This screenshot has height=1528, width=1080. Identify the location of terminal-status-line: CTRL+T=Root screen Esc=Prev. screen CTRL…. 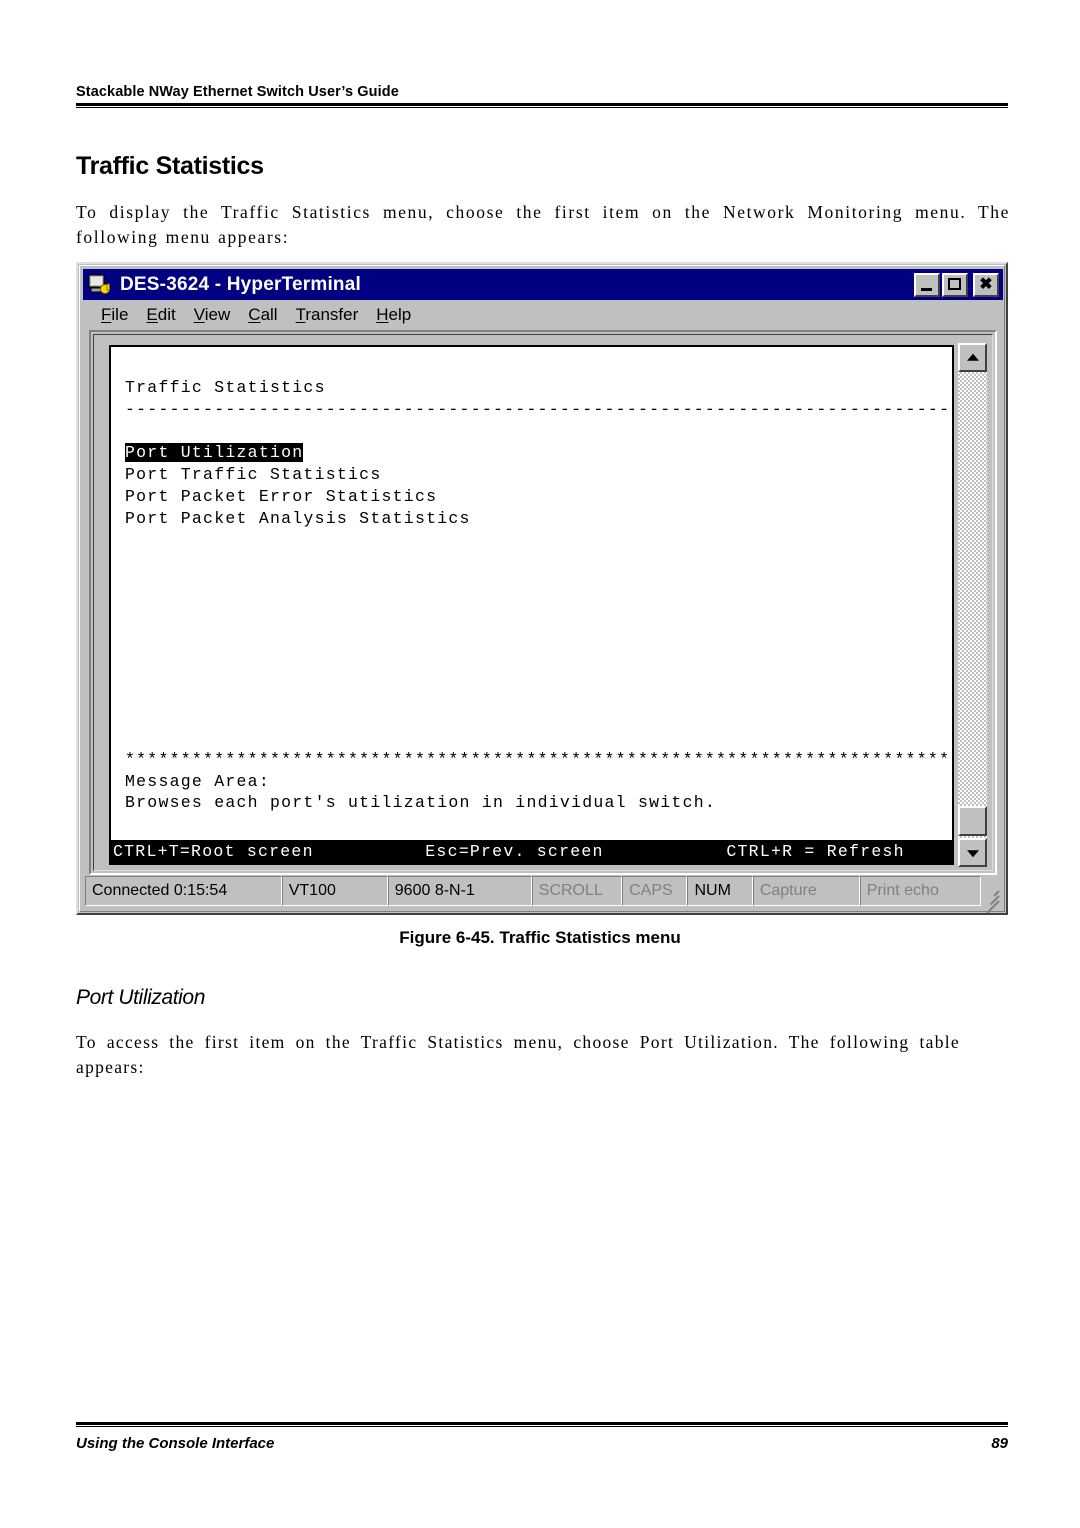
(531, 851).